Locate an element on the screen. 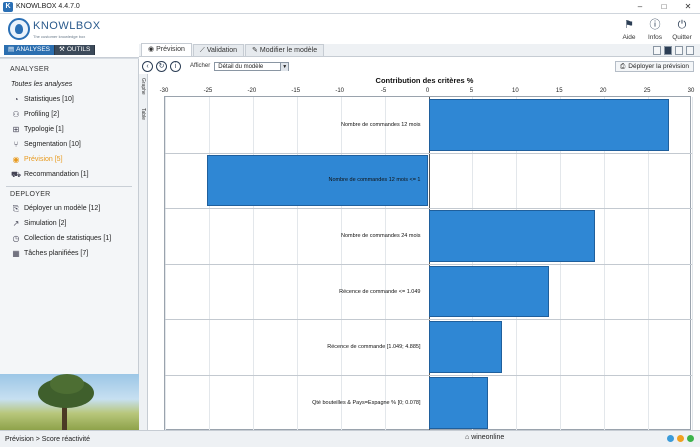  edit-icon: ✎ is located at coordinates (255, 50).